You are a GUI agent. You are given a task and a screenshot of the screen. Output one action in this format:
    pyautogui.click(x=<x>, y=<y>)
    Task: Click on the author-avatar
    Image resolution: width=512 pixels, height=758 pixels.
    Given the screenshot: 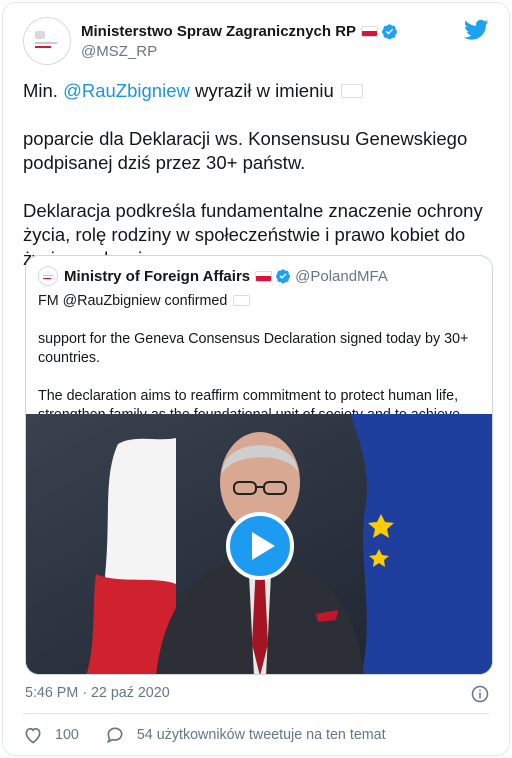 What is the action you would take?
    pyautogui.click(x=47, y=41)
    